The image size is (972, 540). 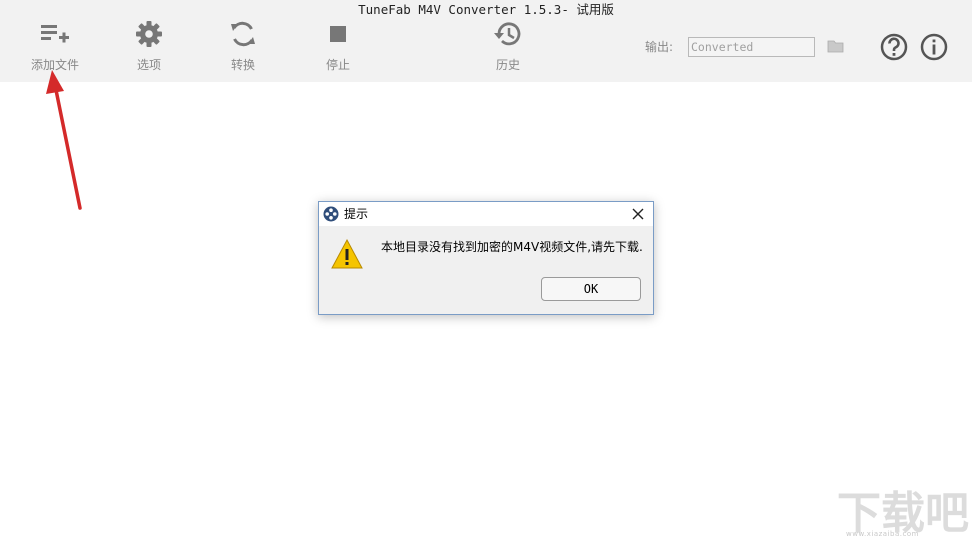 What do you see at coordinates (882, 534) in the screenshot?
I see `watermark-url: www.xiazaiba.com` at bounding box center [882, 534].